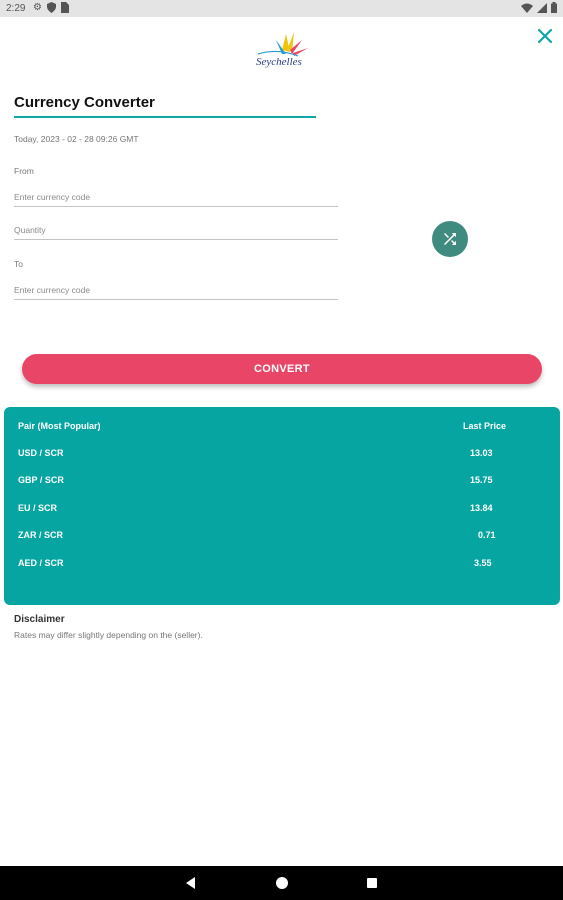  What do you see at coordinates (527, 9) in the screenshot?
I see `wifi-icon` at bounding box center [527, 9].